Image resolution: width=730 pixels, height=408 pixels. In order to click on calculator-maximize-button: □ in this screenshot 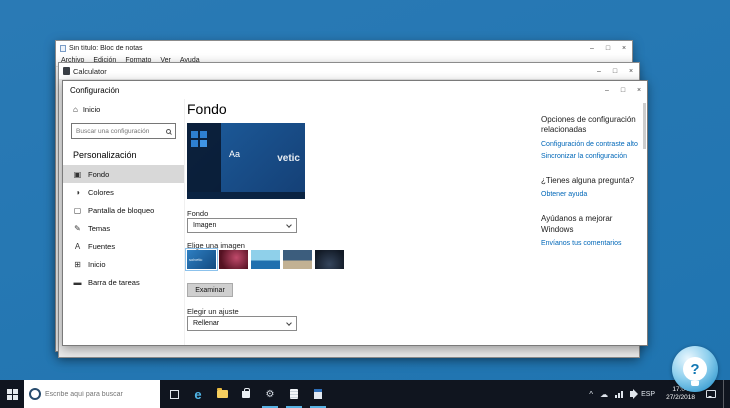, I will do `click(615, 71)`.